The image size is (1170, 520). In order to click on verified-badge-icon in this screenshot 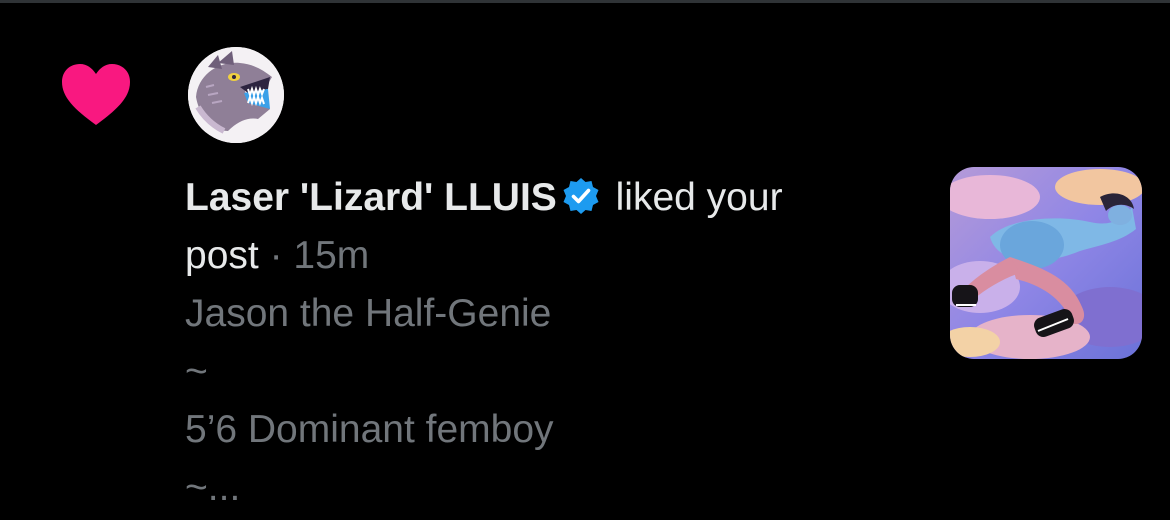, I will do `click(581, 195)`.